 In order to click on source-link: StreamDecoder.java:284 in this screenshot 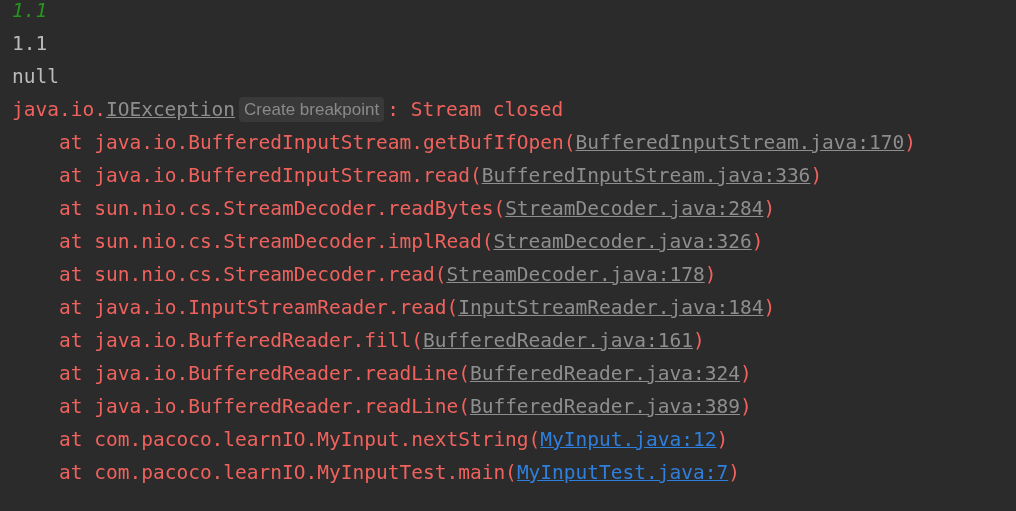, I will do `click(634, 208)`.